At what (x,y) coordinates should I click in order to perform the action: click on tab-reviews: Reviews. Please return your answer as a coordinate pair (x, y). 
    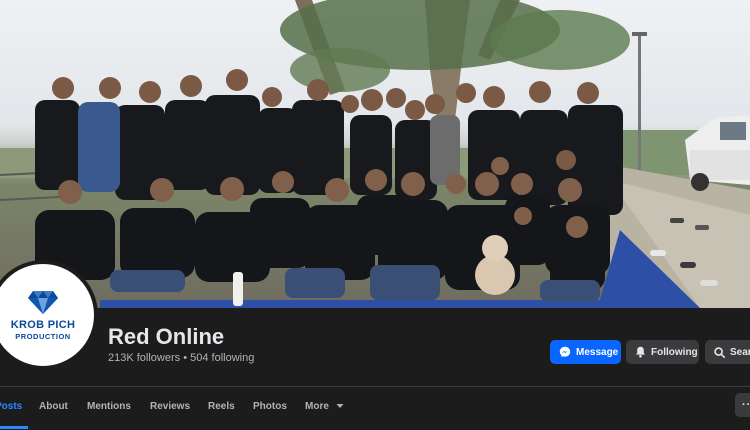
    Looking at the image, I should click on (170, 406).